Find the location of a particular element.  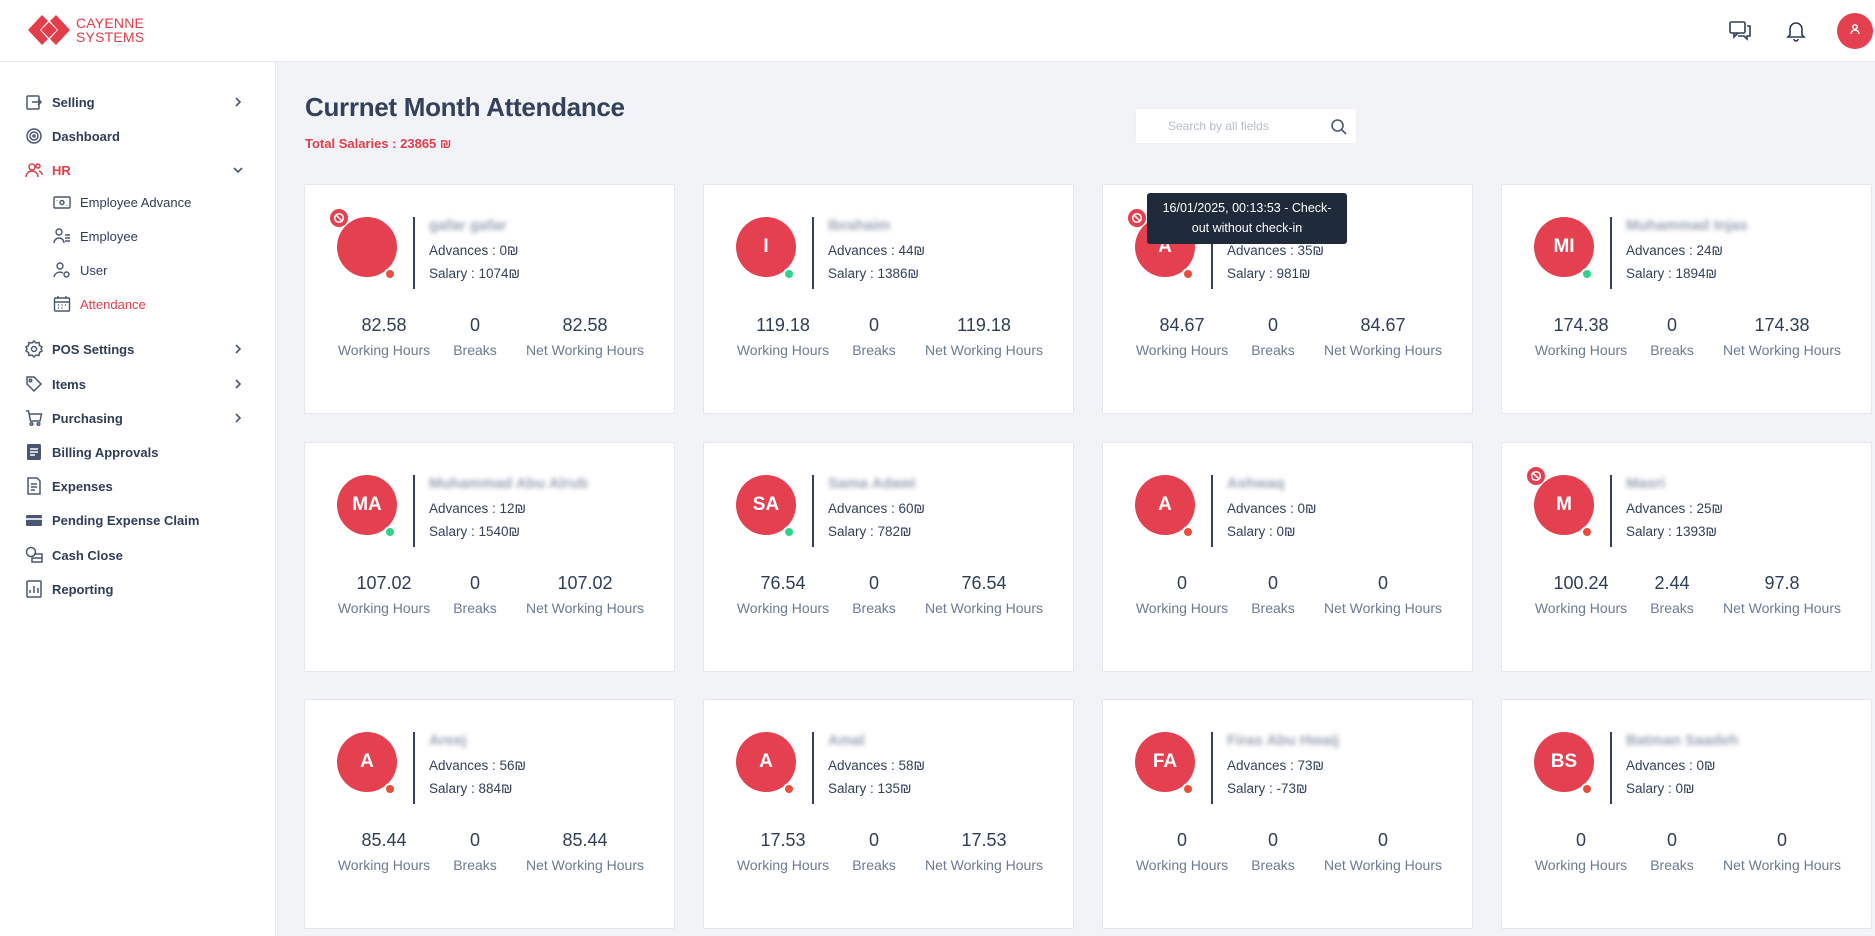

employee-advances: Advances : 44₪ is located at coordinates (877, 250).